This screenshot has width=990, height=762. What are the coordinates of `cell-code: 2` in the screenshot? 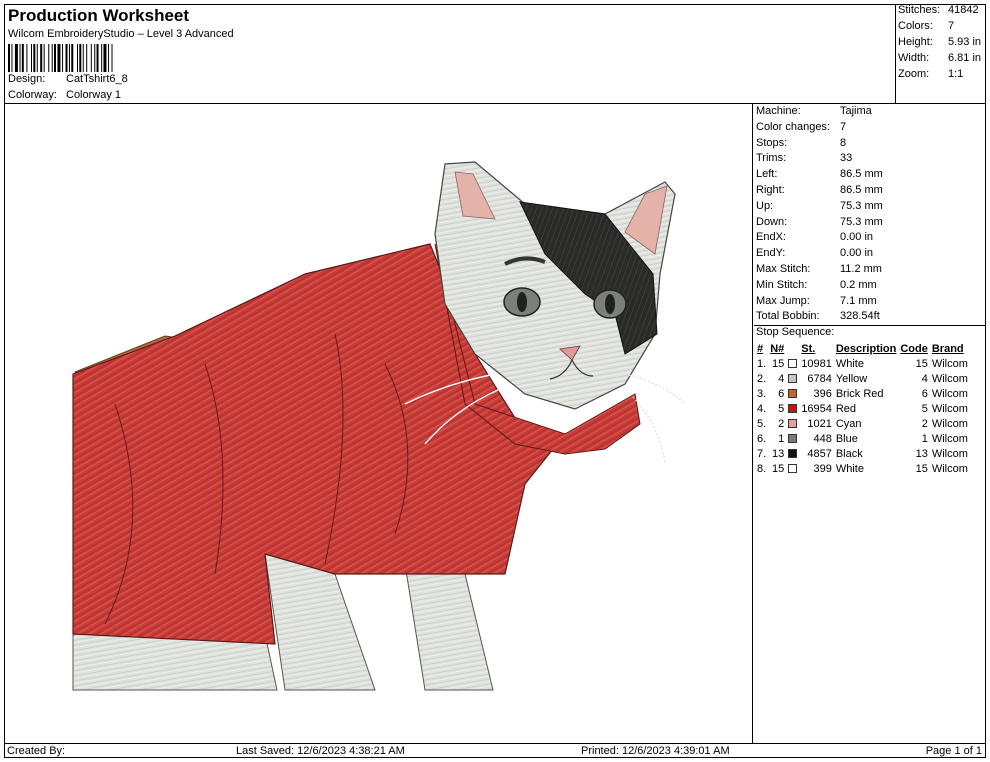 It's located at (924, 423).